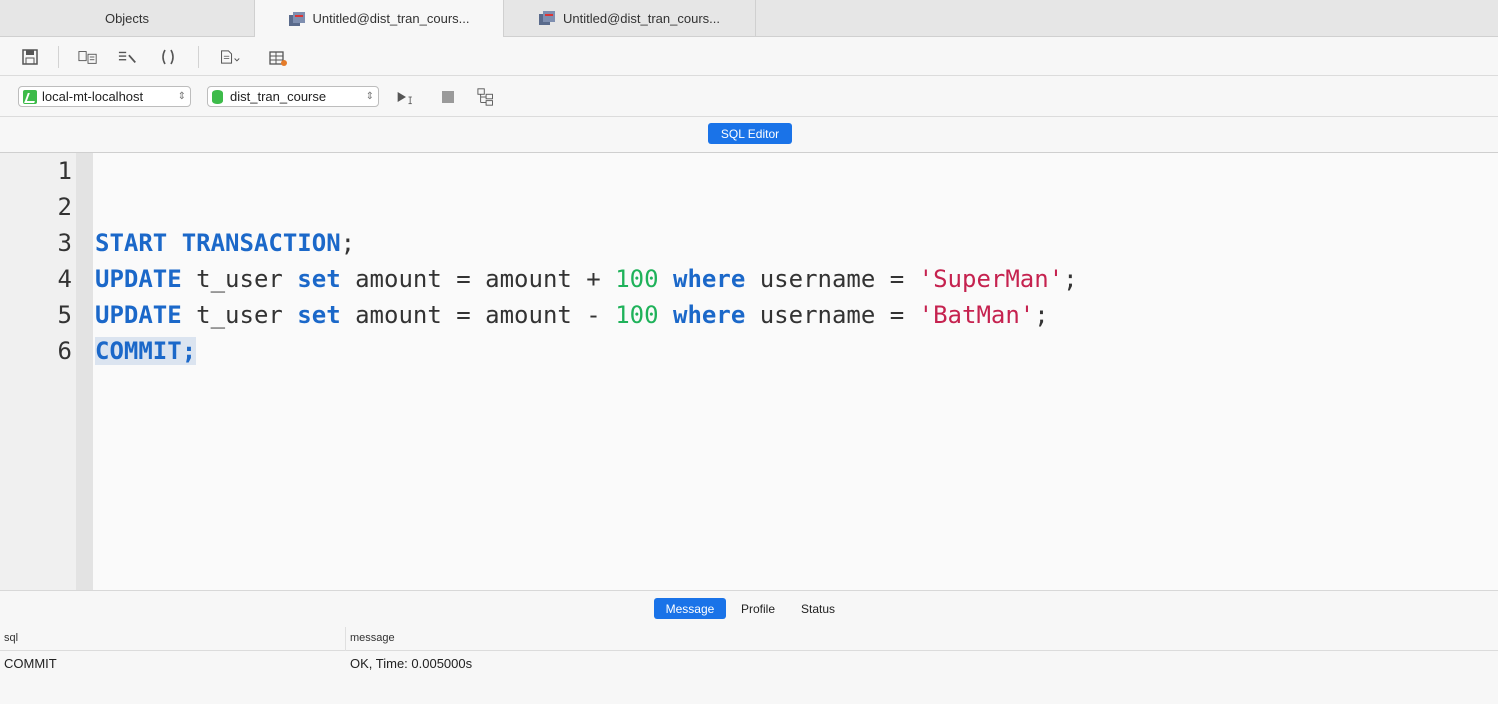  I want to click on sql-editor-button: SQL Editor, so click(750, 133).